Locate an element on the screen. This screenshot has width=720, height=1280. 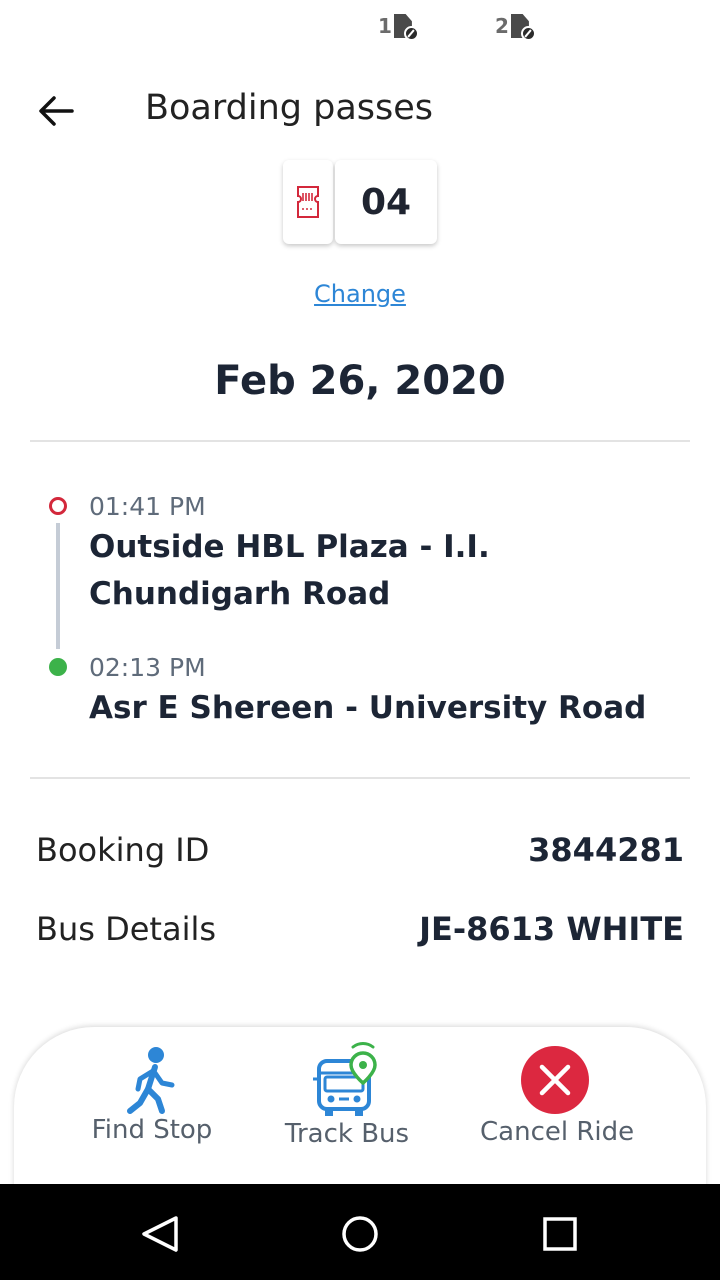
sim-1-label: 1 is located at coordinates (385, 26).